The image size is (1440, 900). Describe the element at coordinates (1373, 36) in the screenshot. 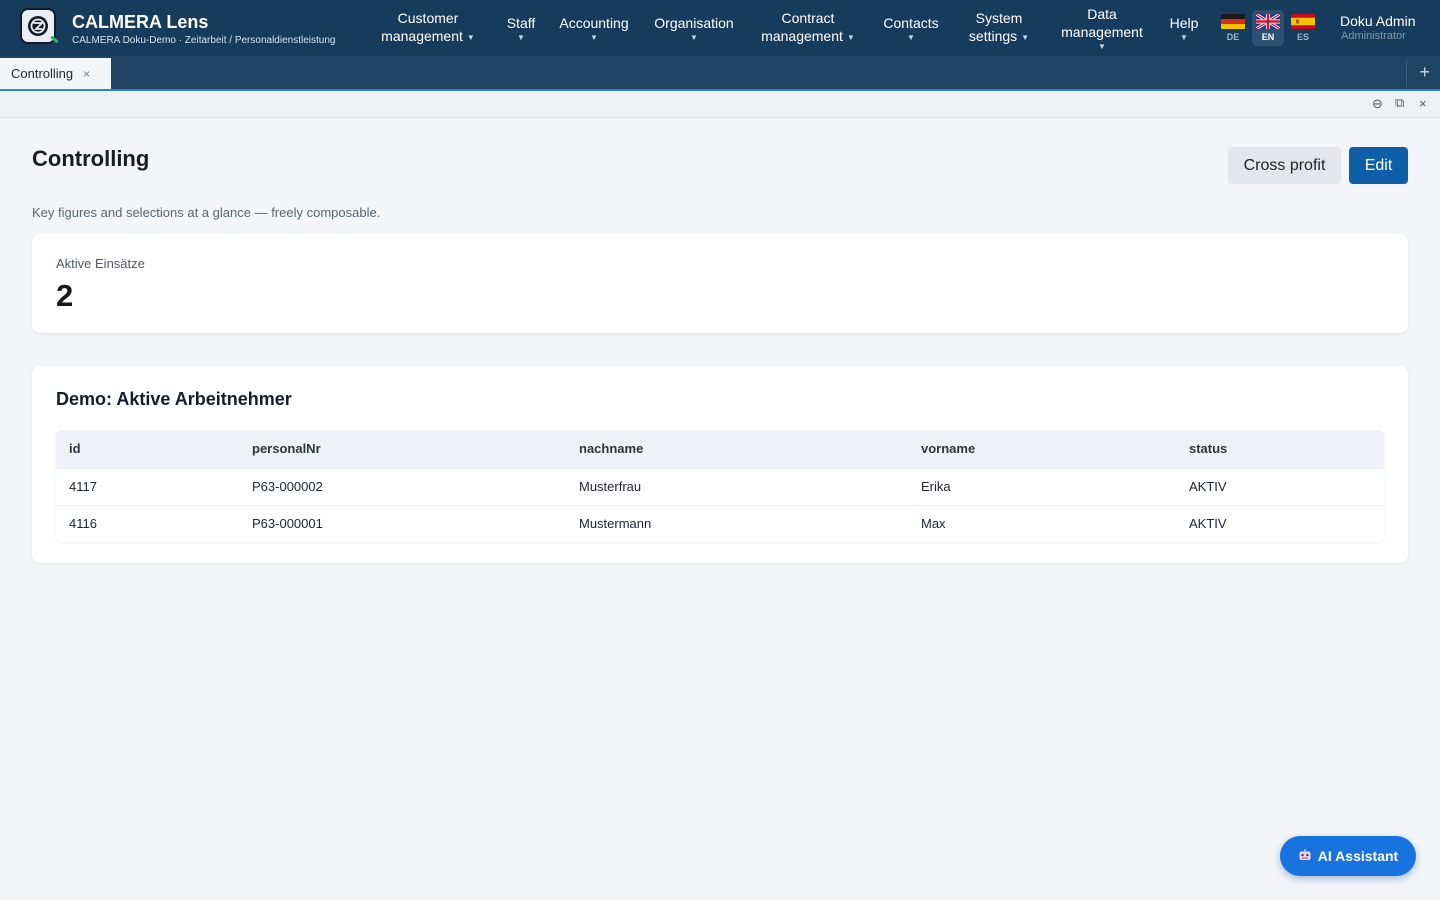

I see `user-role: Administrator` at that location.